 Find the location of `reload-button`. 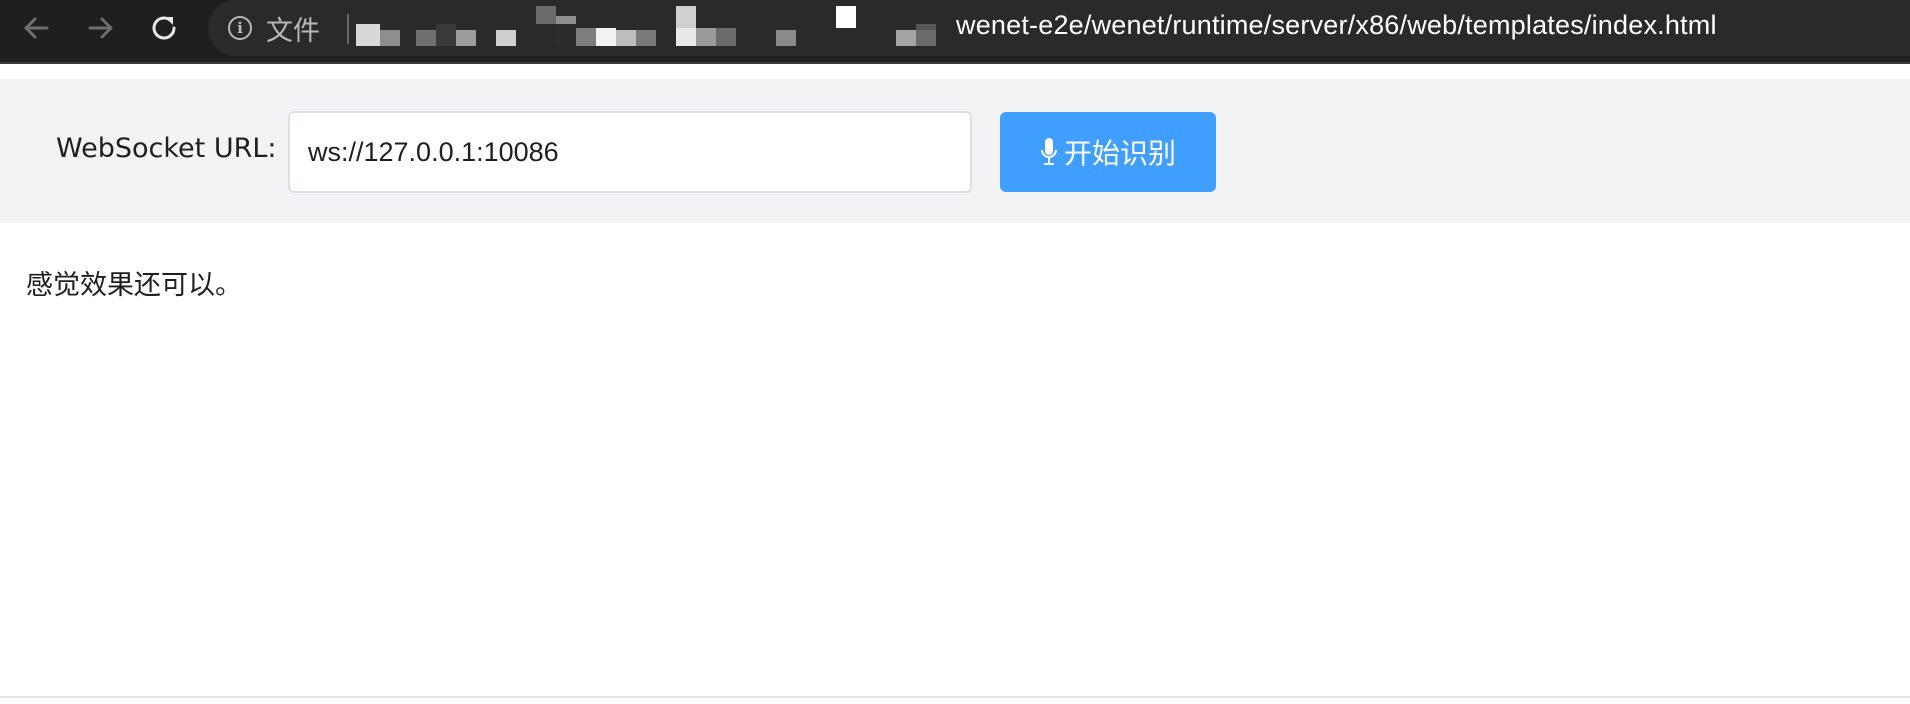

reload-button is located at coordinates (164, 28).